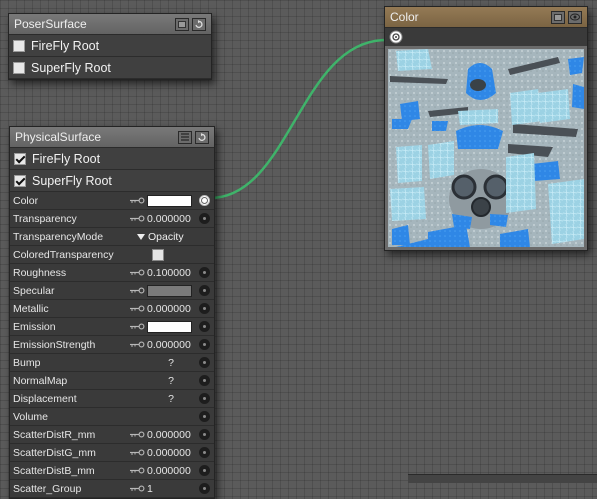 This screenshot has width=597, height=499. I want to click on property-row-scatterdistb-mm: ScatterDistB_mm 0.000000, so click(112, 471).